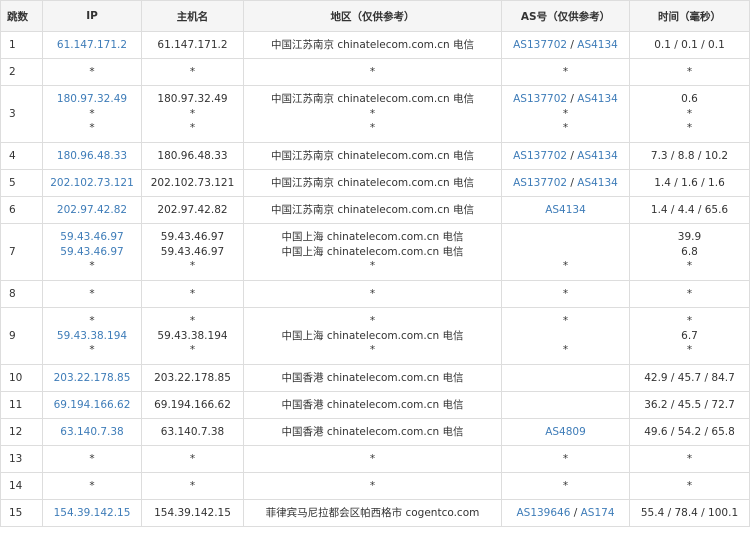 Image resolution: width=750 pixels, height=535 pixels. I want to click on hostname-cell: 154.39.142.15, so click(192, 513).